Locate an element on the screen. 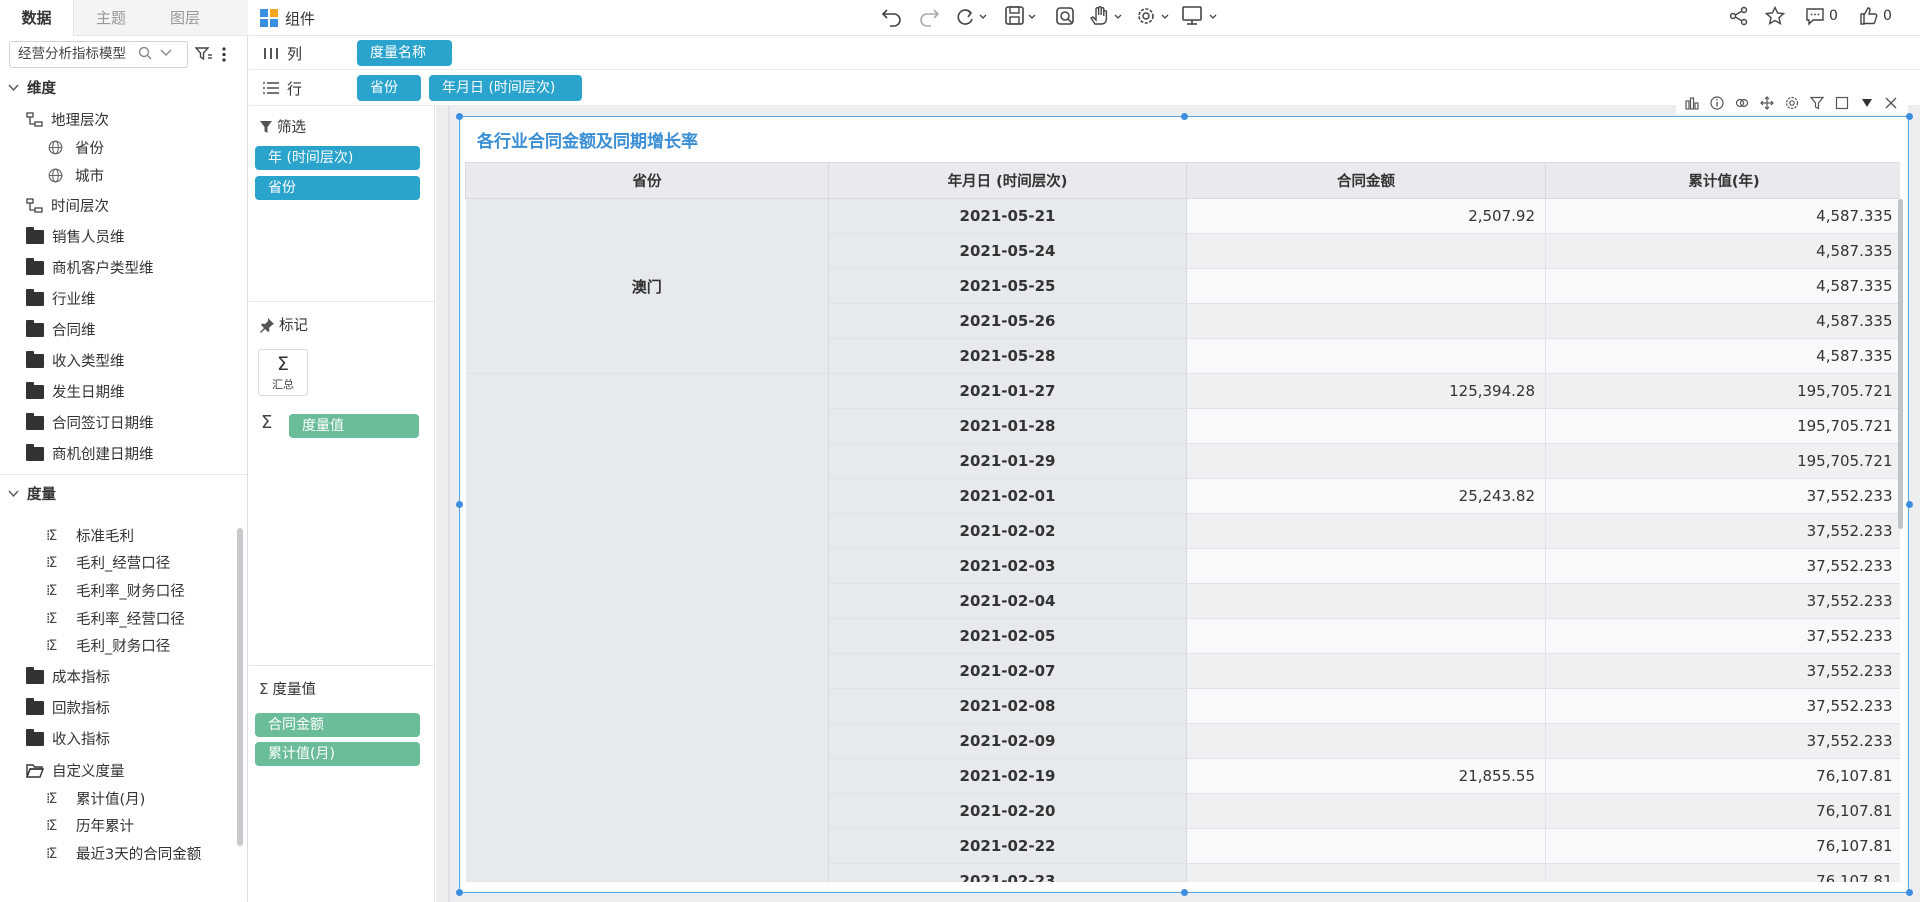 This screenshot has height=902, width=1920. contract-amount-cell: 21,855.55 is located at coordinates (1366, 776).